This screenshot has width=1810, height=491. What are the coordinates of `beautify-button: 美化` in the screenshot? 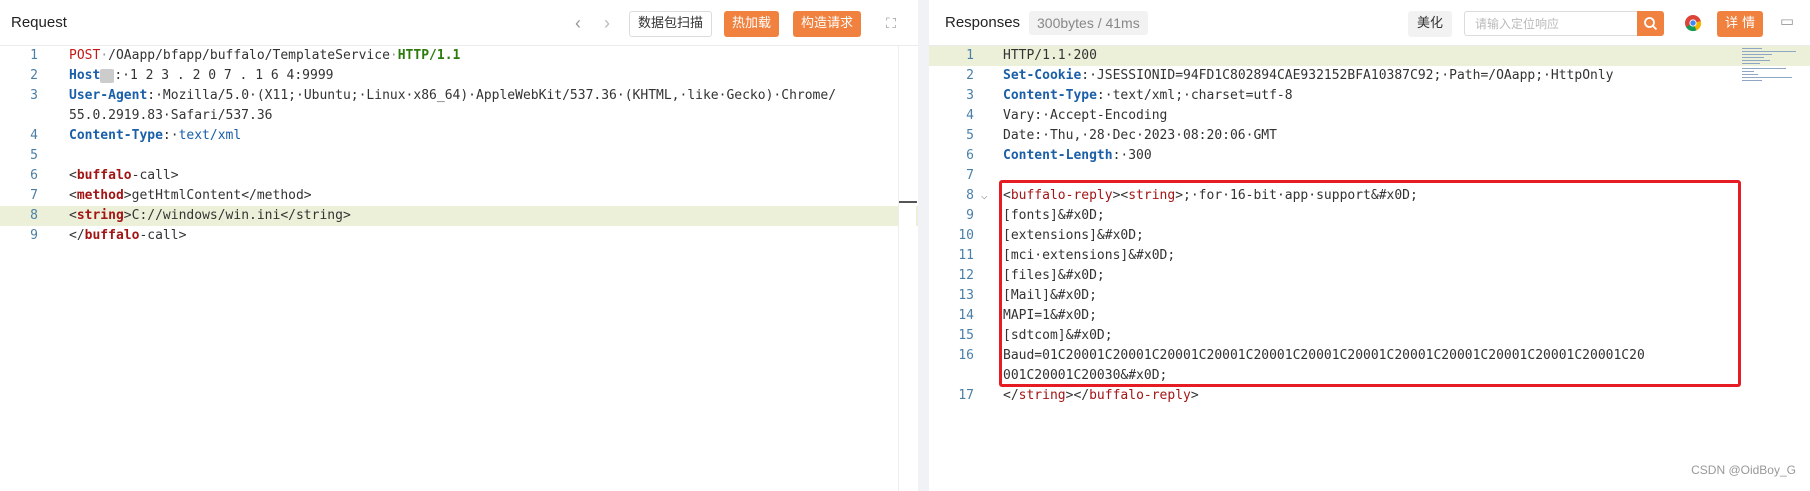 It's located at (1430, 24).